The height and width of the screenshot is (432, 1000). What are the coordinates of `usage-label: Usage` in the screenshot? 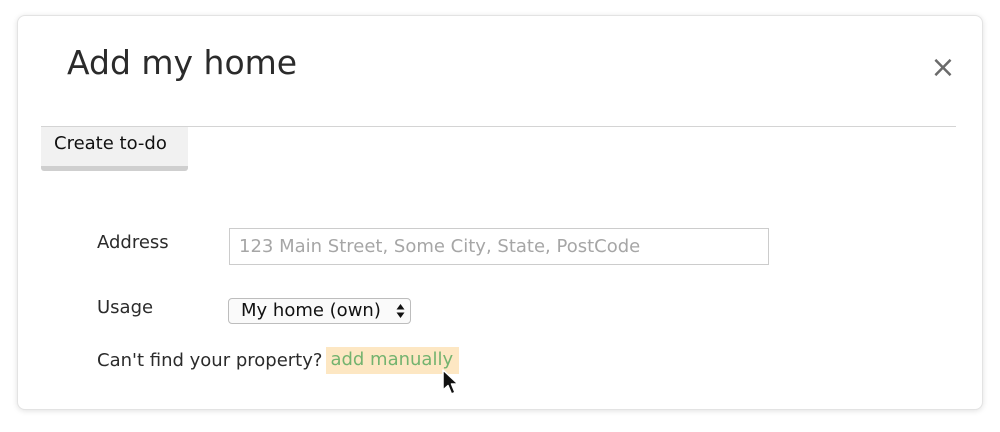 It's located at (125, 307).